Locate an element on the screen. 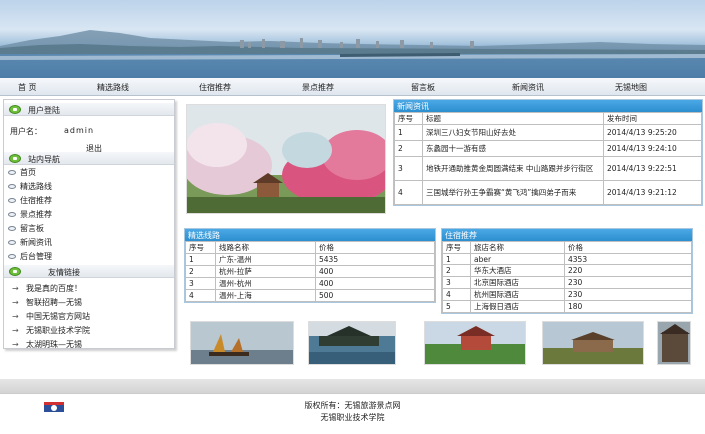 The image size is (705, 434). table-row: 4 温州-上海 500 is located at coordinates (310, 295).